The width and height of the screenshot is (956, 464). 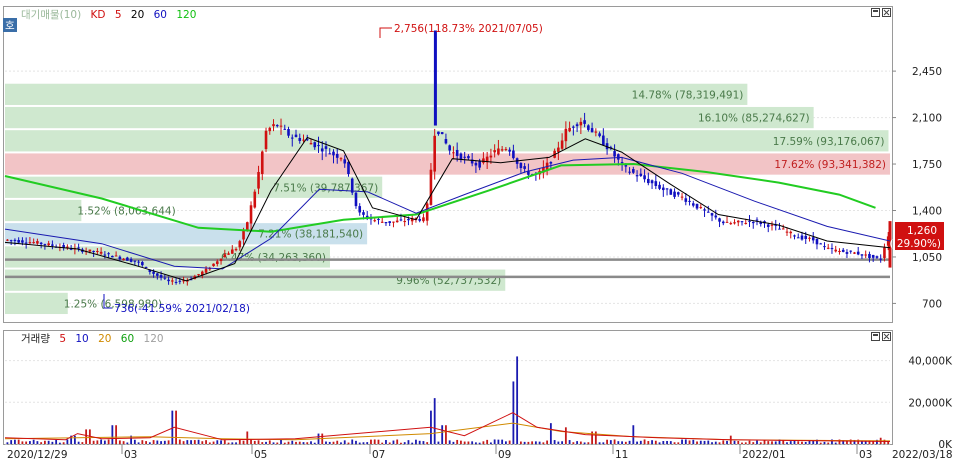 What do you see at coordinates (81, 339) in the screenshot?
I see `legend-vol10: 10` at bounding box center [81, 339].